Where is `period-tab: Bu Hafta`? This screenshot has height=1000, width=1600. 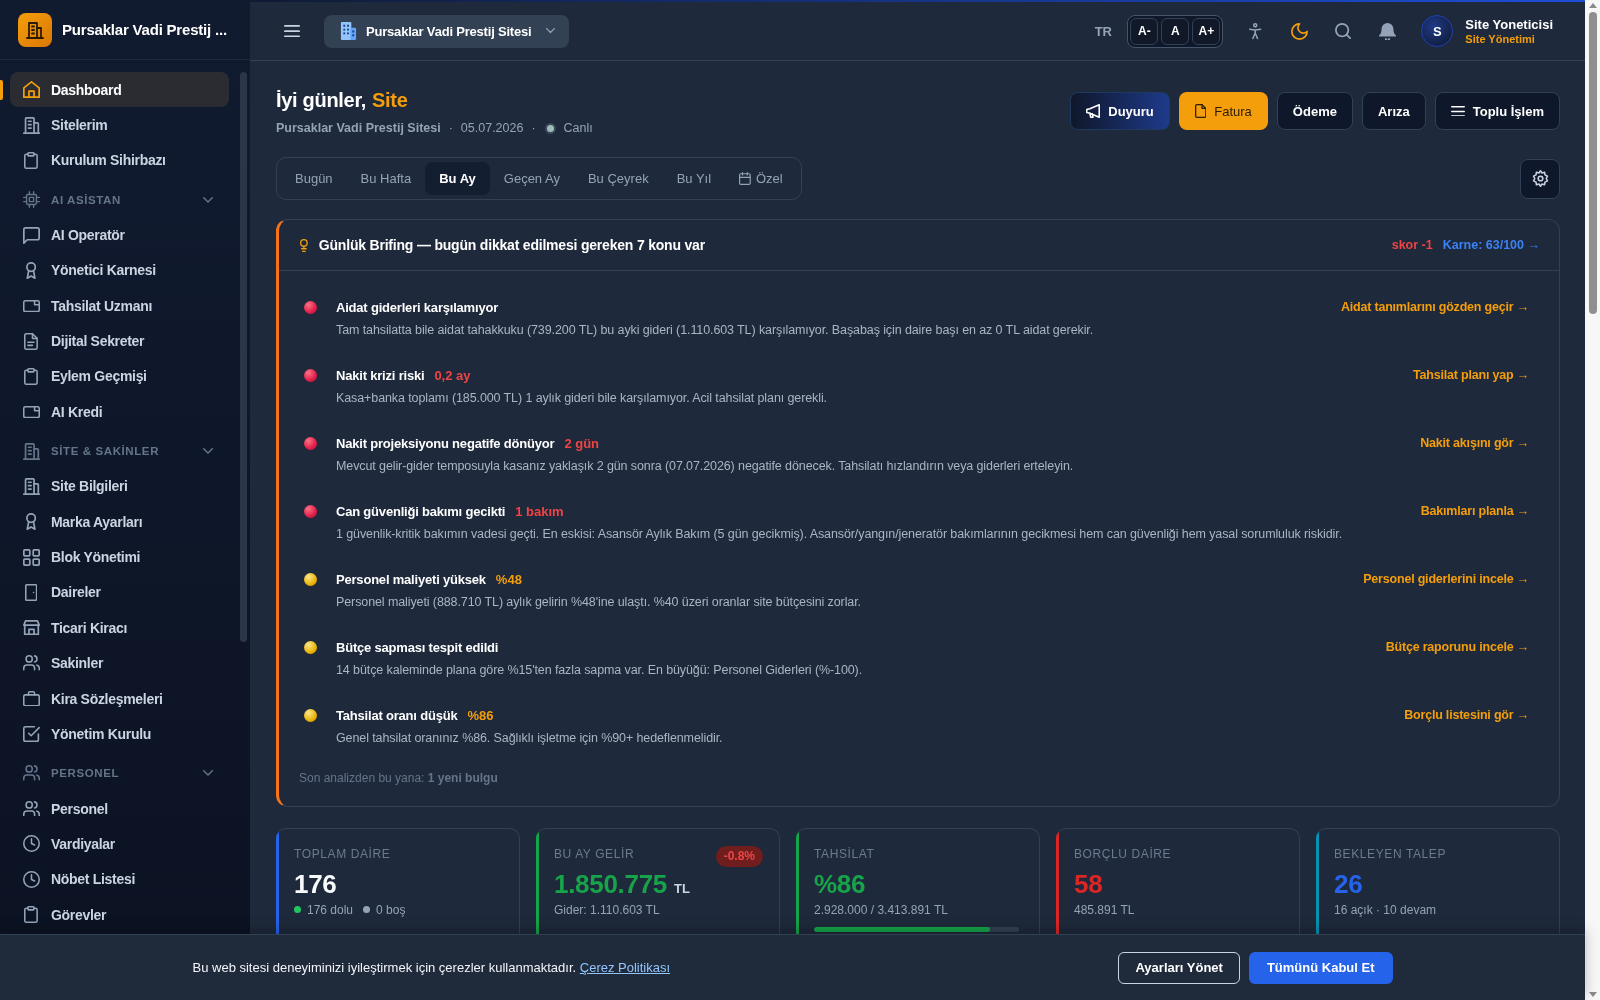 period-tab: Bu Hafta is located at coordinates (386, 178).